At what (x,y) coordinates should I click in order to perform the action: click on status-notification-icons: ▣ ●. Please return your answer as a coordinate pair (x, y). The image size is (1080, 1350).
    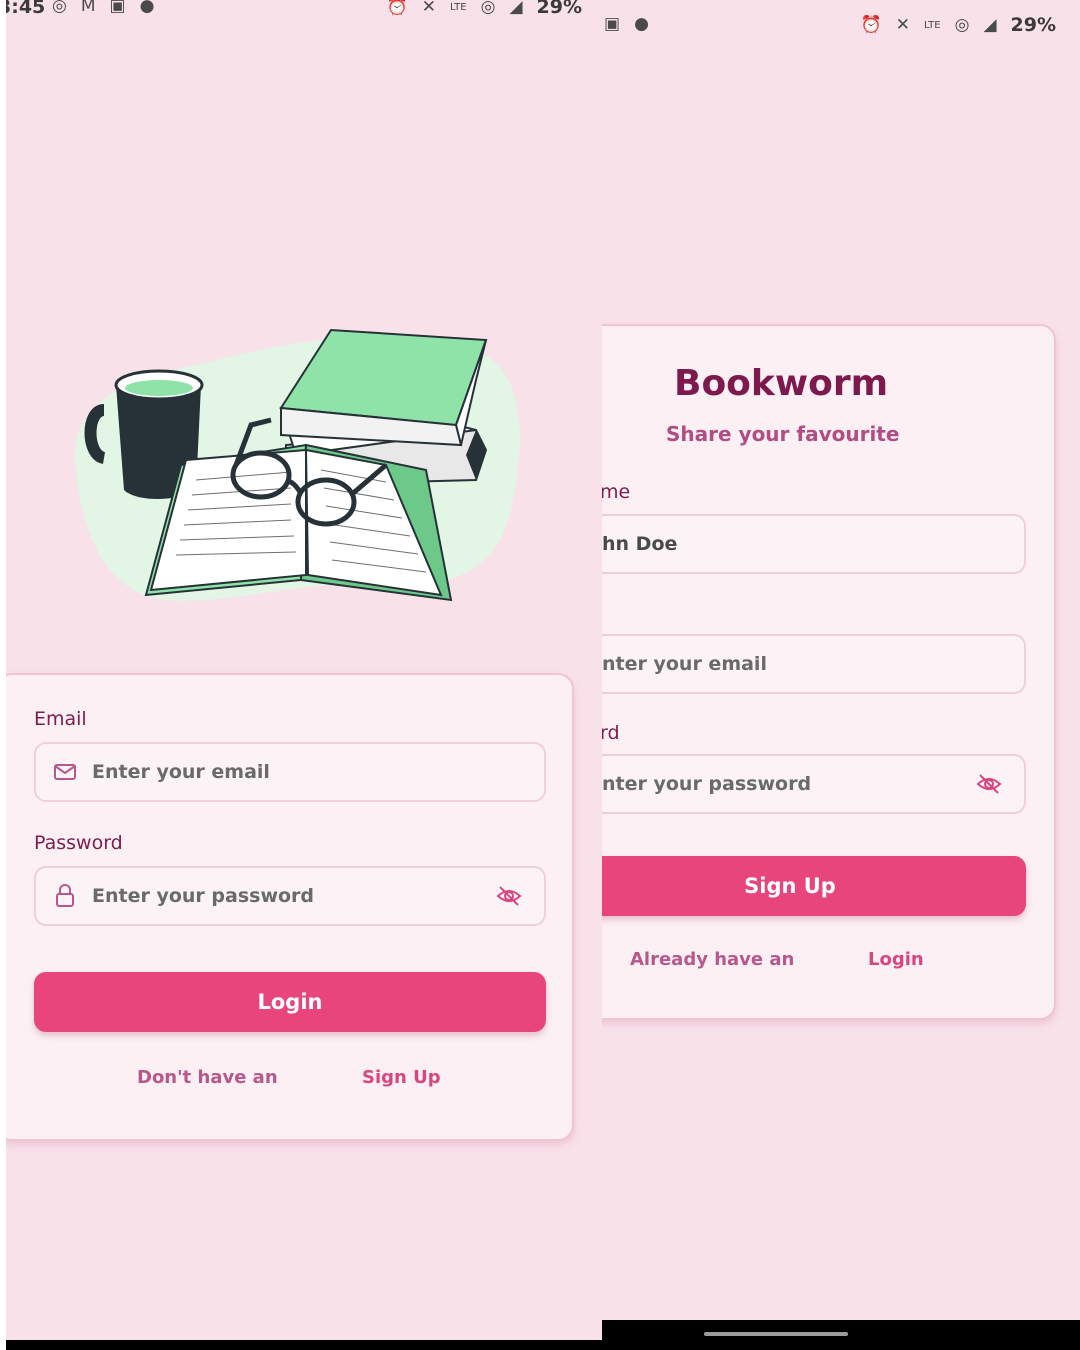
    Looking at the image, I should click on (626, 24).